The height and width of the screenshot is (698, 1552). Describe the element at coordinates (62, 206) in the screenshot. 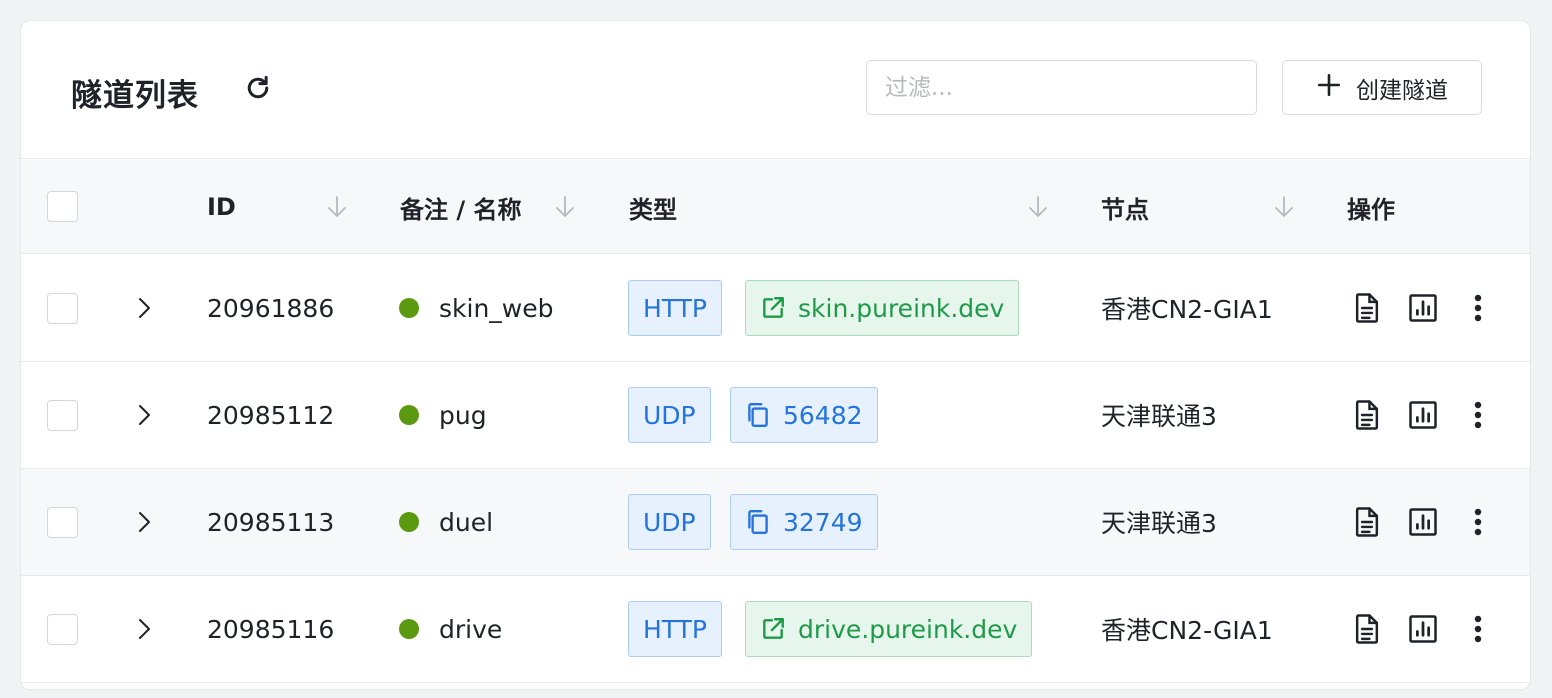

I see `select-all-checkbox` at that location.